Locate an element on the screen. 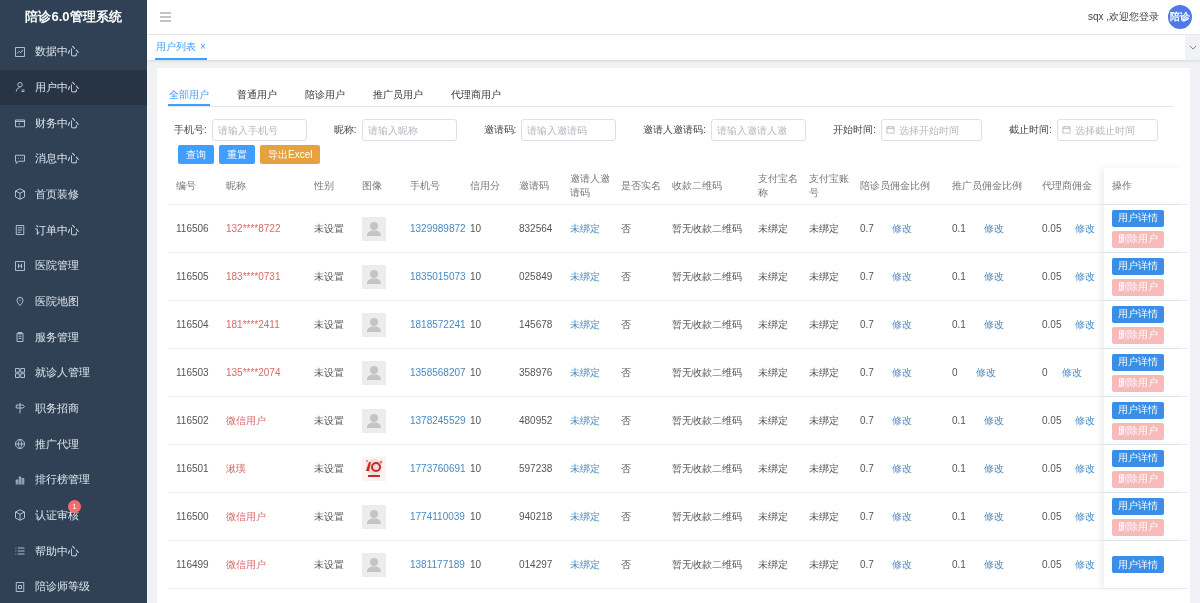  sidebar-item: 帮助中心 is located at coordinates (73, 551).